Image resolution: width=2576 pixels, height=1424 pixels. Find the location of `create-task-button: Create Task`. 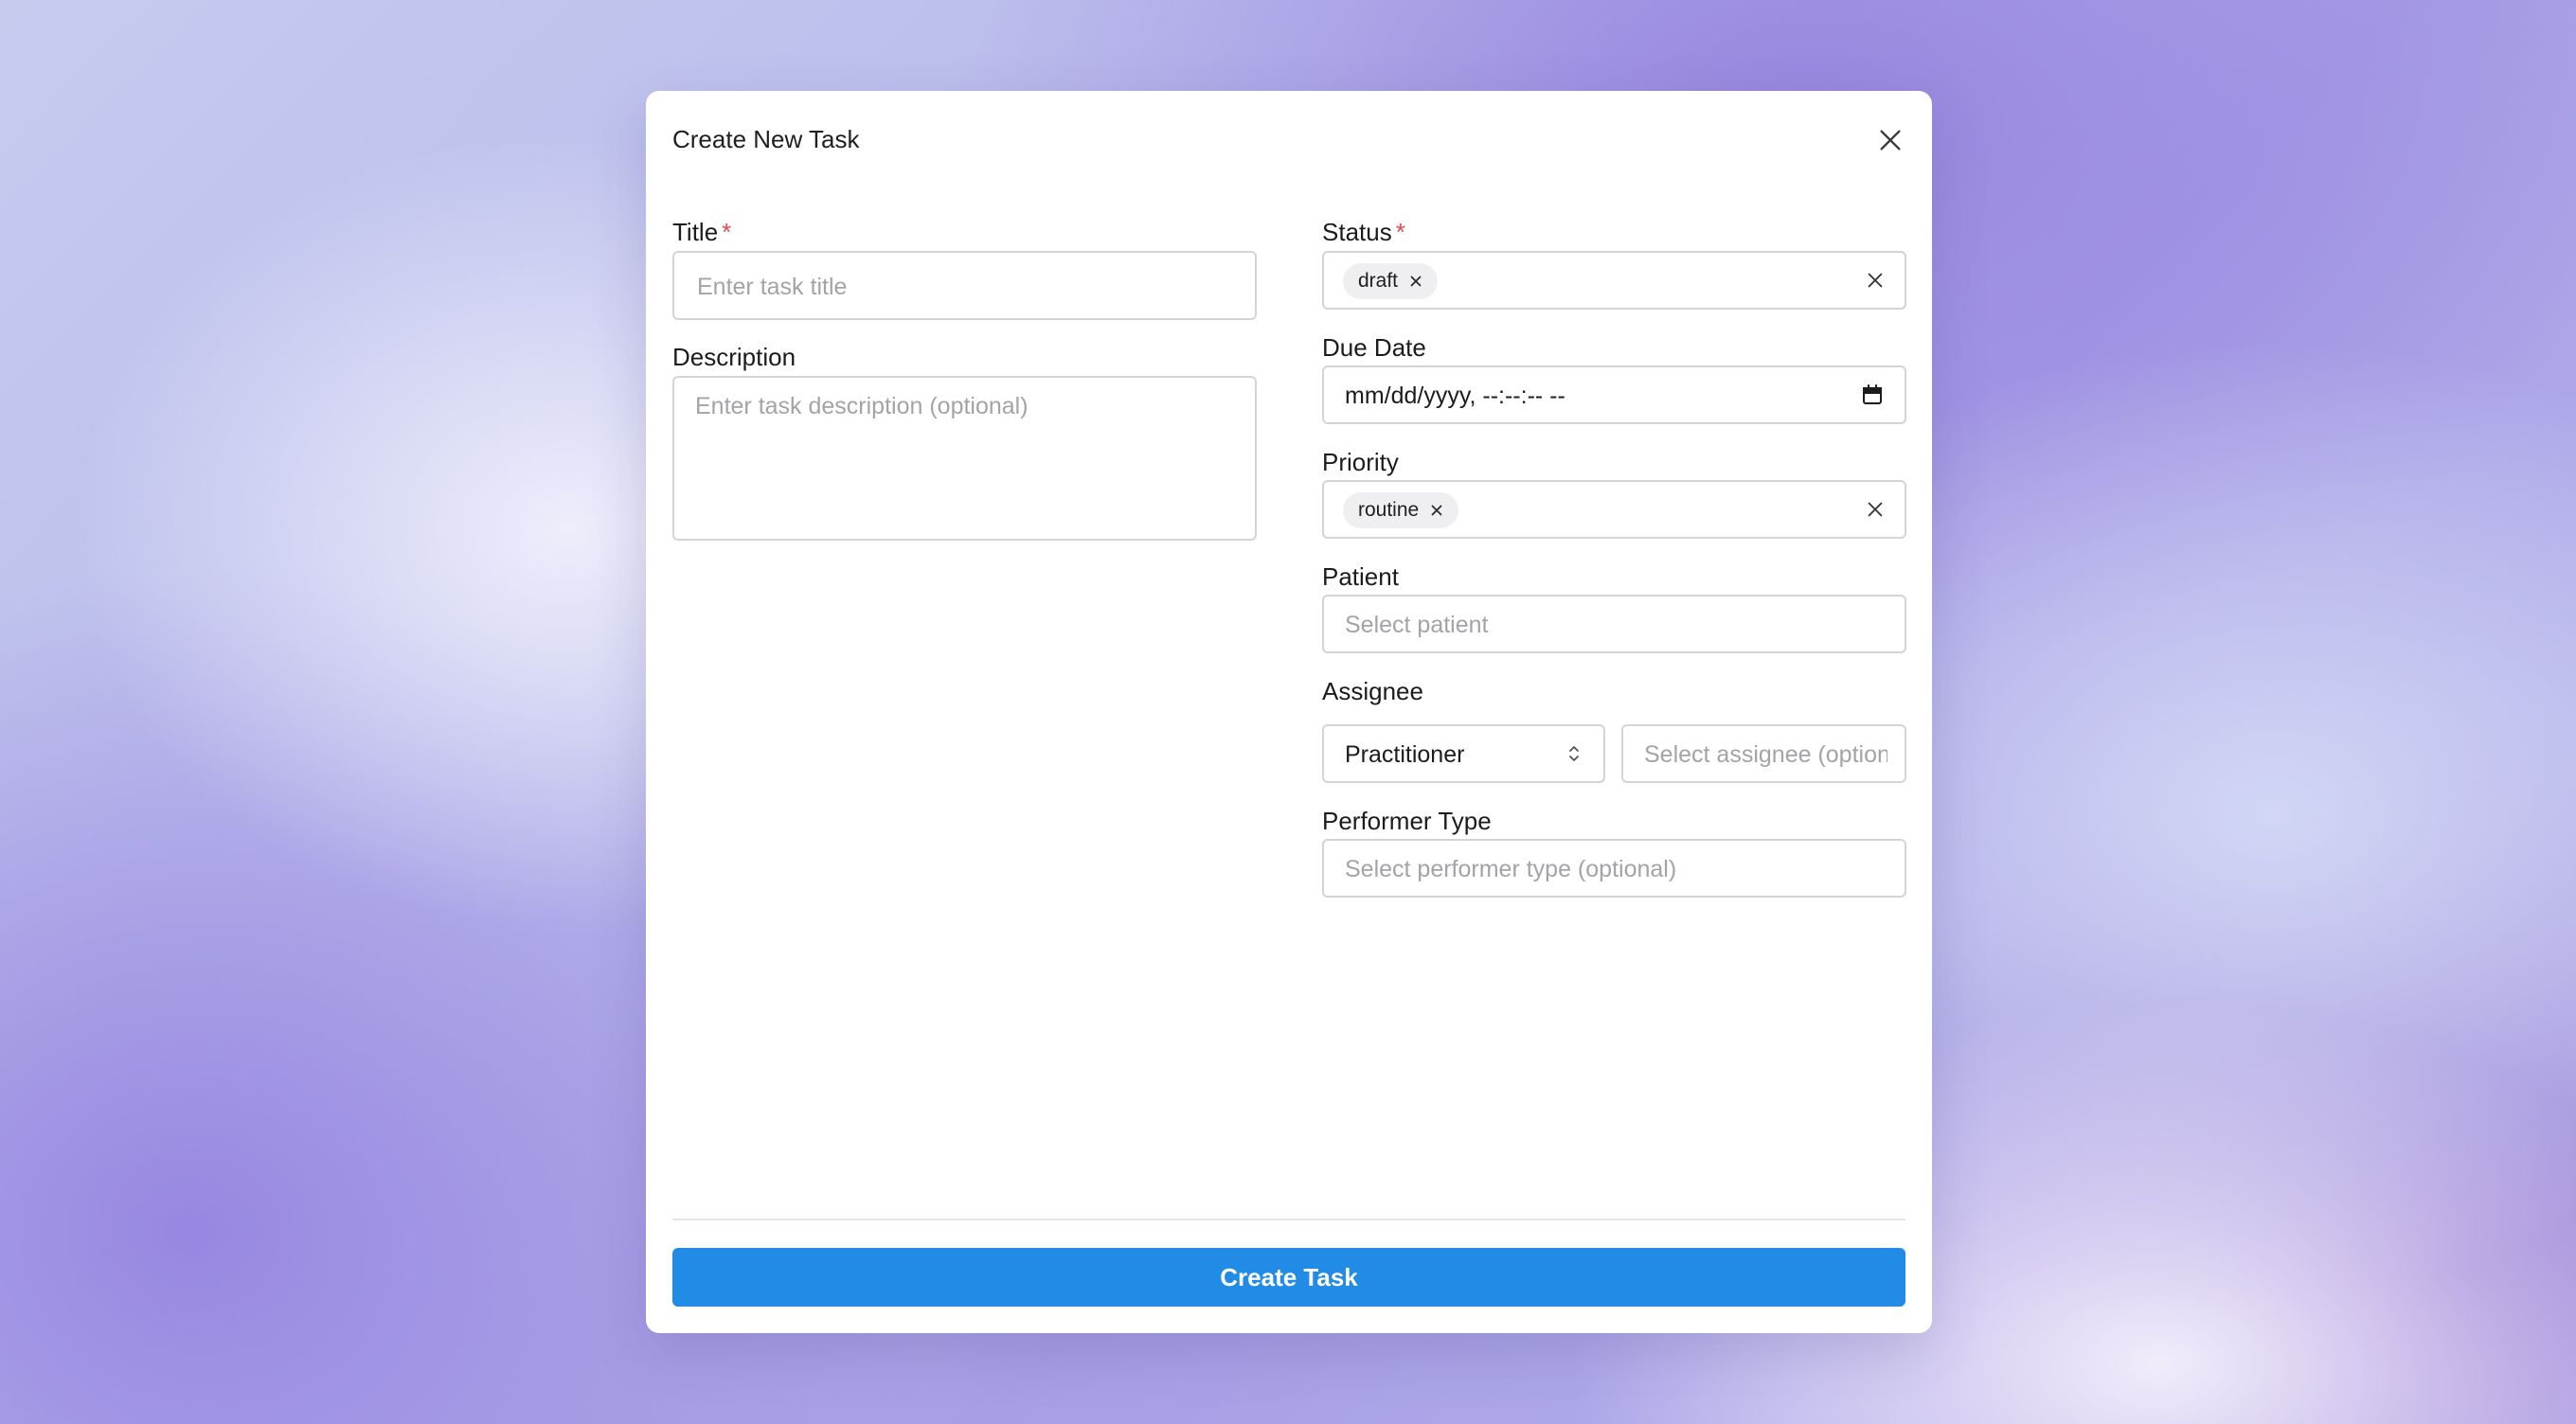

create-task-button: Create Task is located at coordinates (1288, 1277).